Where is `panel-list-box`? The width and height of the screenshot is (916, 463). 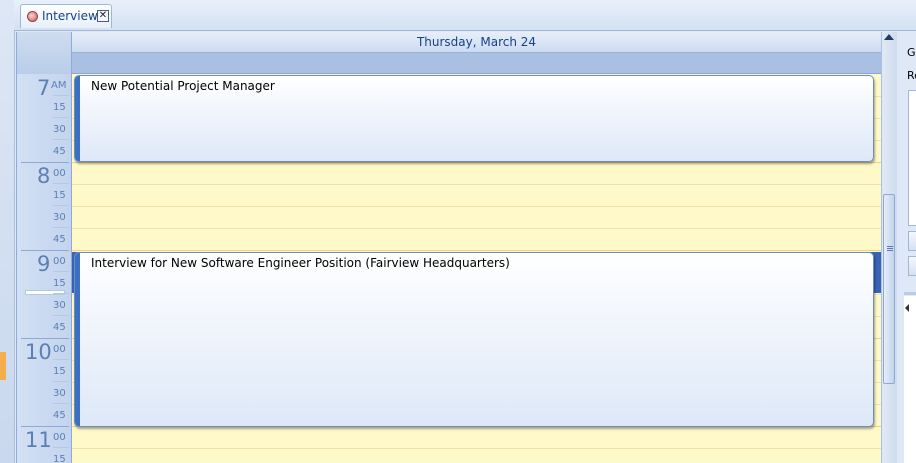
panel-list-box is located at coordinates (912, 158).